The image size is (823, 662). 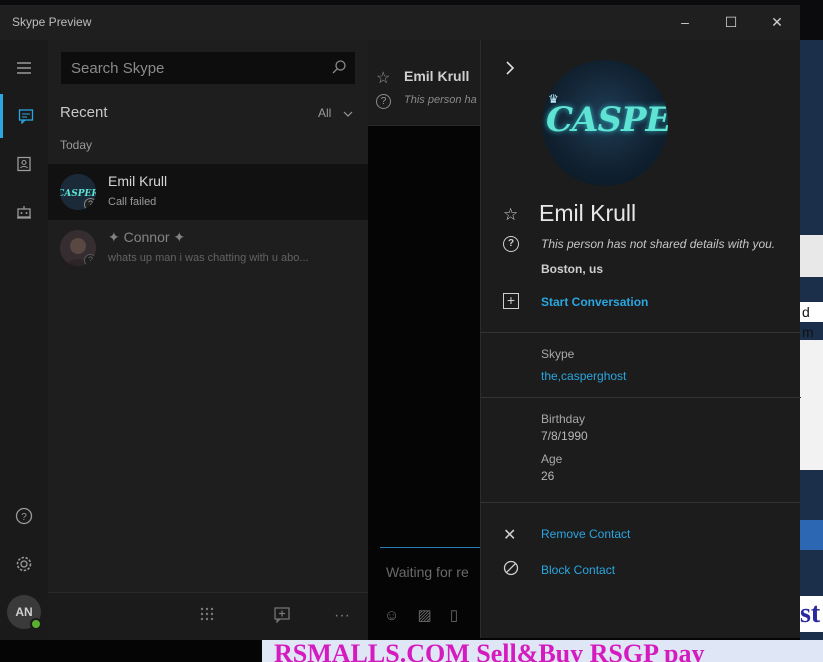 I want to click on block-icon, so click(x=511, y=570).